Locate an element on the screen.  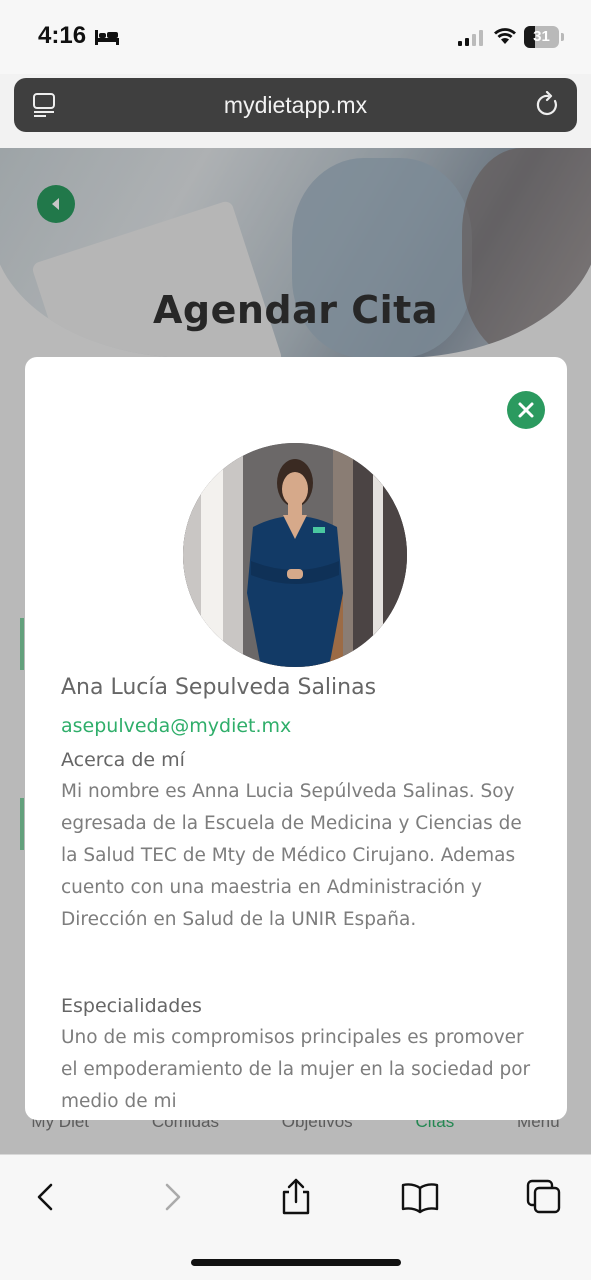
share-icon is located at coordinates (296, 1197).